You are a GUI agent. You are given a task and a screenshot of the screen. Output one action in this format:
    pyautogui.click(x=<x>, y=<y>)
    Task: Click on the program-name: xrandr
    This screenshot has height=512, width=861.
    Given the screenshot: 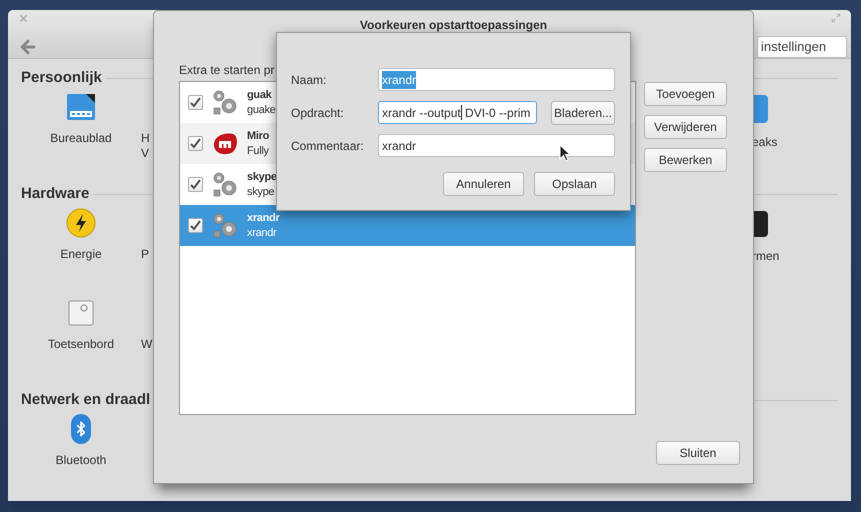 What is the action you would take?
    pyautogui.click(x=263, y=218)
    